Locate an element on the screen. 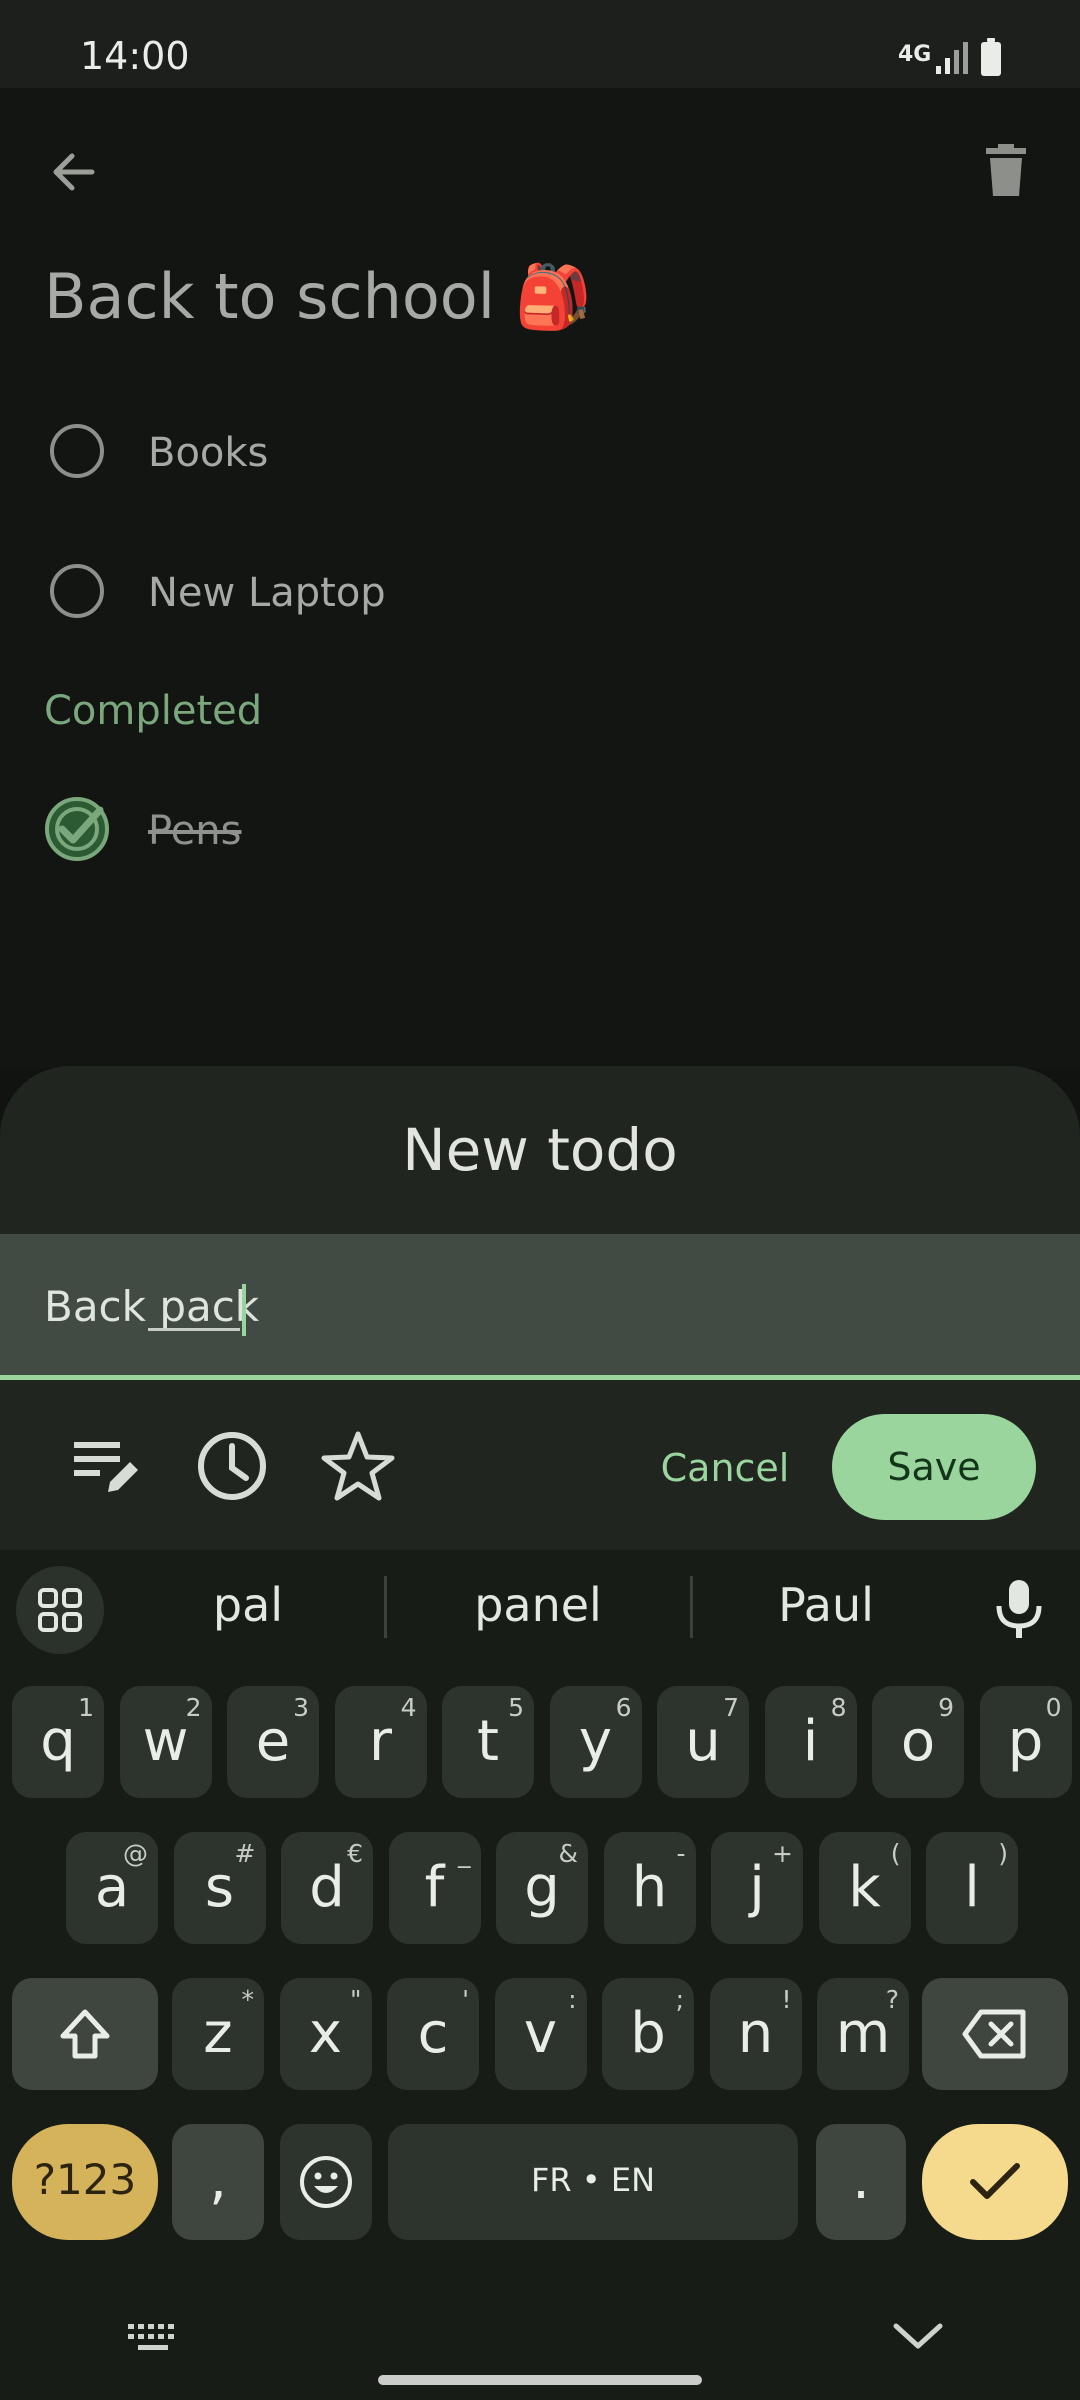  key-hint: # is located at coordinates (245, 1853).